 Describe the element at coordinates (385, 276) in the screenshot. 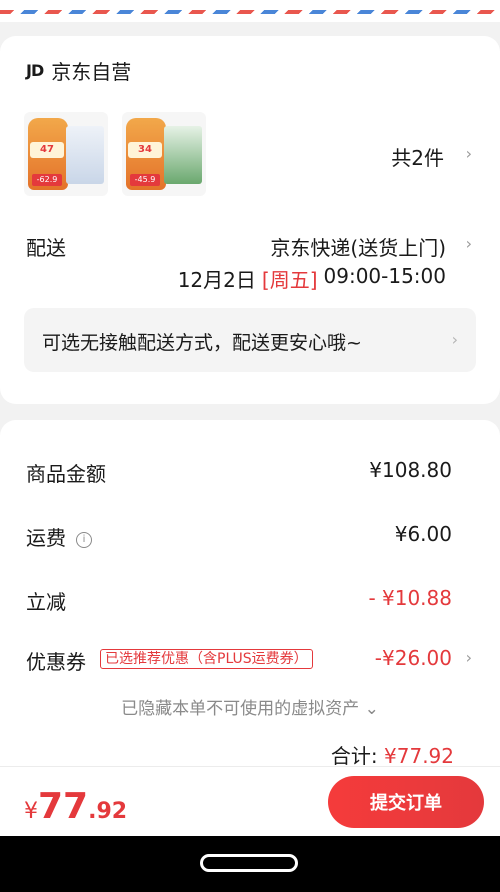

I see `delivery-window: 09:00-15:00` at that location.